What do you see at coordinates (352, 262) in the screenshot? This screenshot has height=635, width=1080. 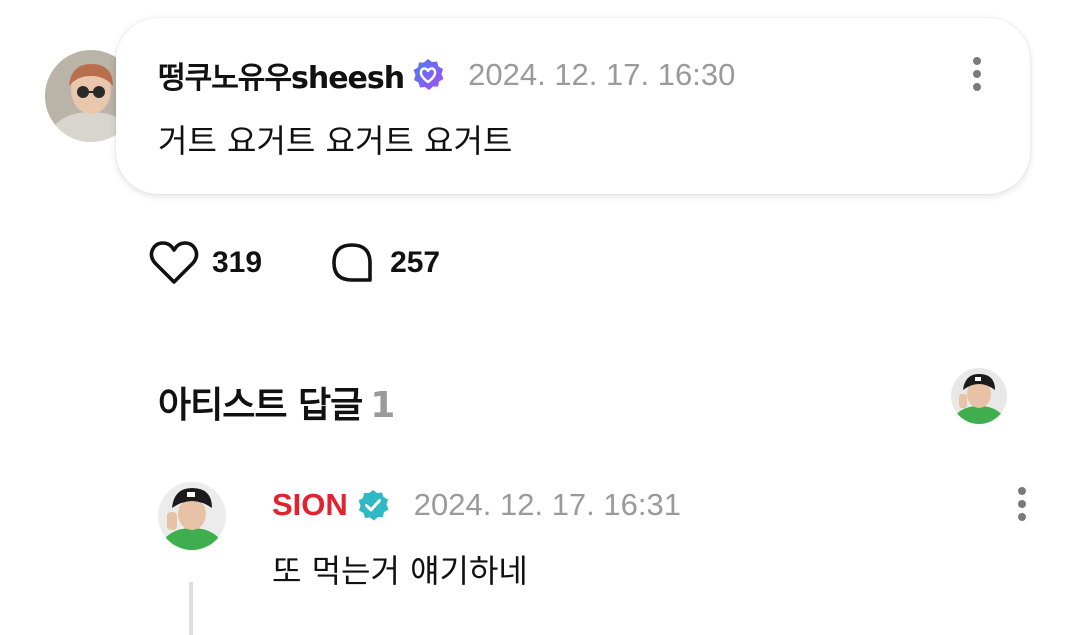 I see `speech-bubble-icon` at bounding box center [352, 262].